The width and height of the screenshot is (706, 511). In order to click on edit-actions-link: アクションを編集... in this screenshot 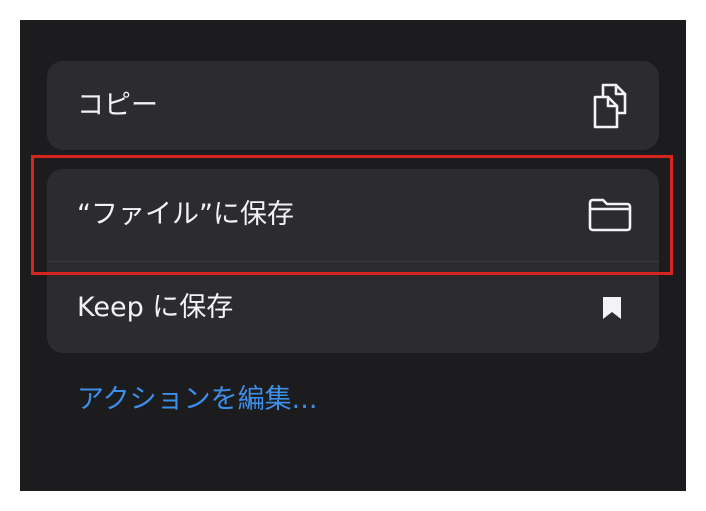, I will do `click(197, 400)`.